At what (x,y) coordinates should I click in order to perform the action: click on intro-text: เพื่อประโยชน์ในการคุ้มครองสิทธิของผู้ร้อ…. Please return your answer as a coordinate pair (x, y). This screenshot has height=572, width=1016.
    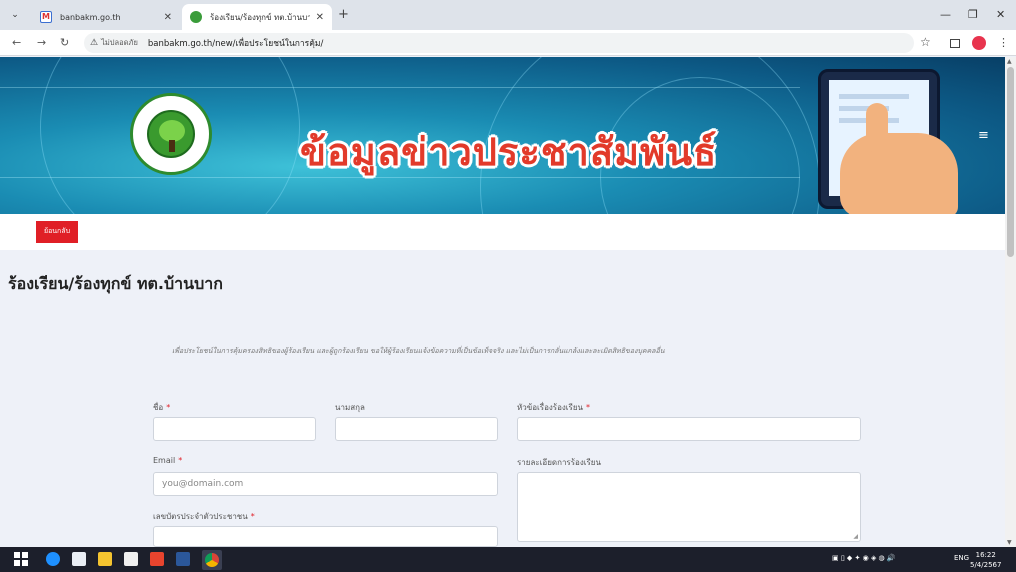
    Looking at the image, I should click on (418, 351).